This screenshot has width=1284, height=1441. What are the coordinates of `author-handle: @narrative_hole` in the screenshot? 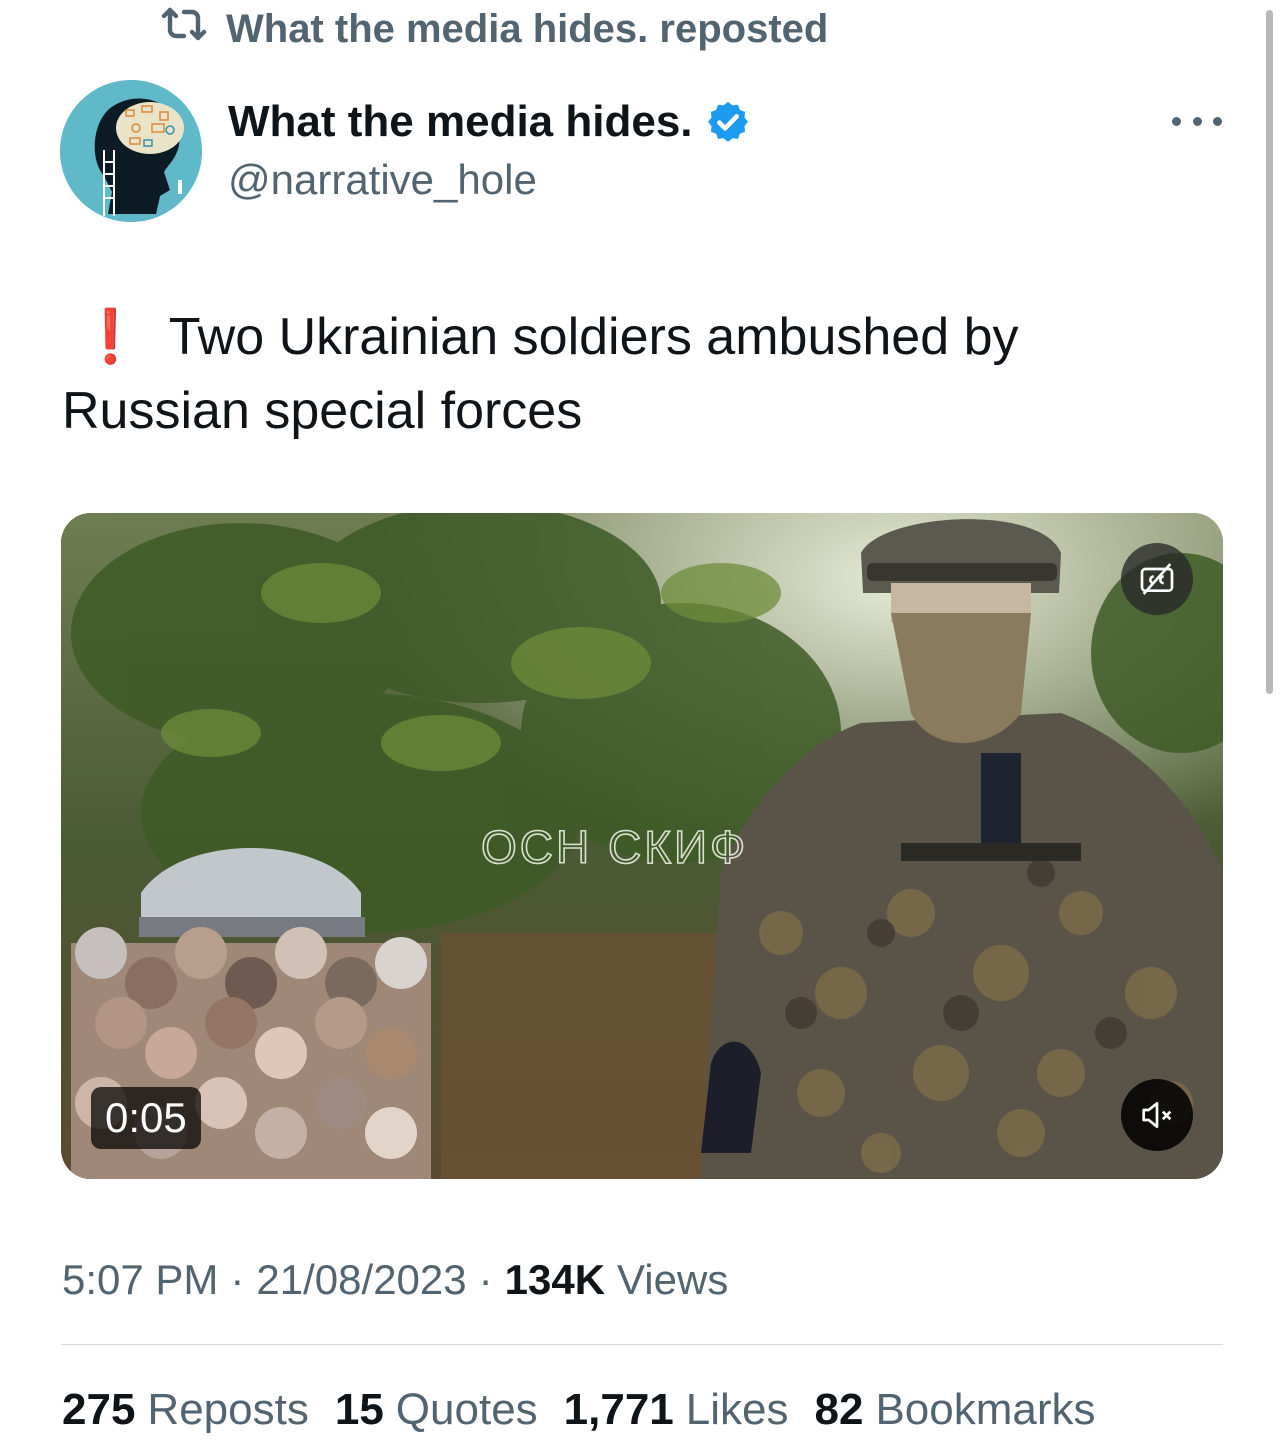 It's located at (382, 180).